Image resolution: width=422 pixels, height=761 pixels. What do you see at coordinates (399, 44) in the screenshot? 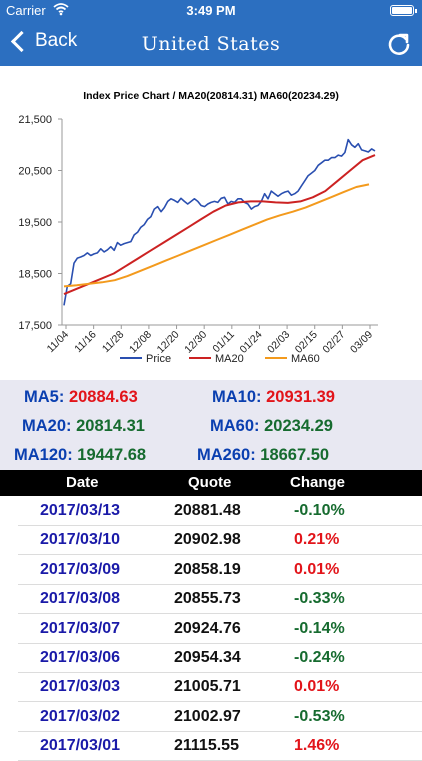
I see `refresh-icon` at bounding box center [399, 44].